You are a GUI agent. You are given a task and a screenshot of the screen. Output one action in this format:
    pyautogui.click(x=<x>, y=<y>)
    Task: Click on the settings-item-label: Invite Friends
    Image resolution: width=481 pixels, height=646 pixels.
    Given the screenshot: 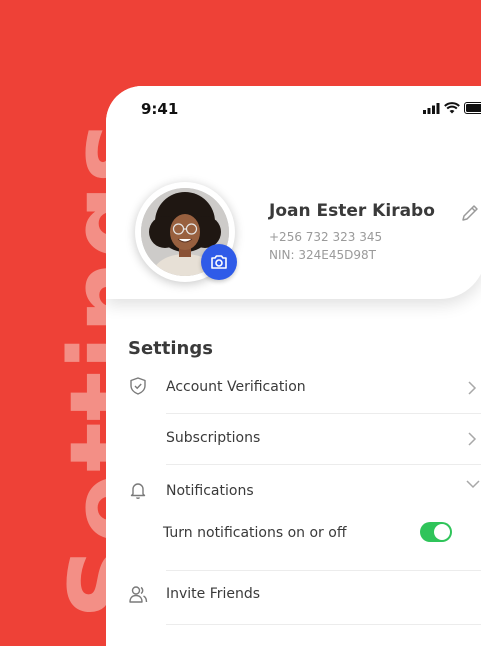 What is the action you would take?
    pyautogui.click(x=213, y=594)
    